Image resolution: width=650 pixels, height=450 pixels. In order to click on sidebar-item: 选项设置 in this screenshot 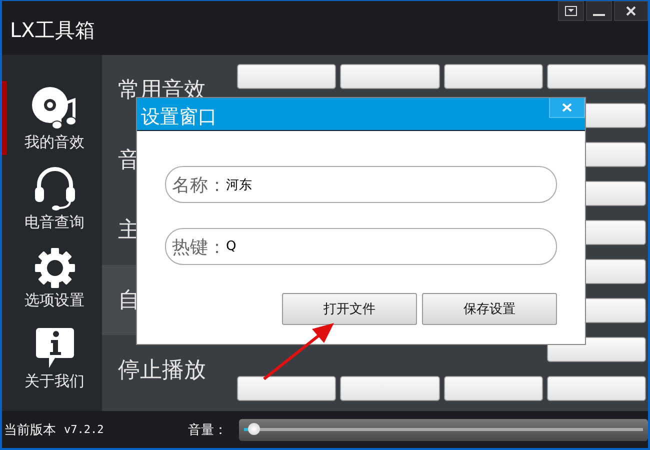, I will do `click(52, 278)`.